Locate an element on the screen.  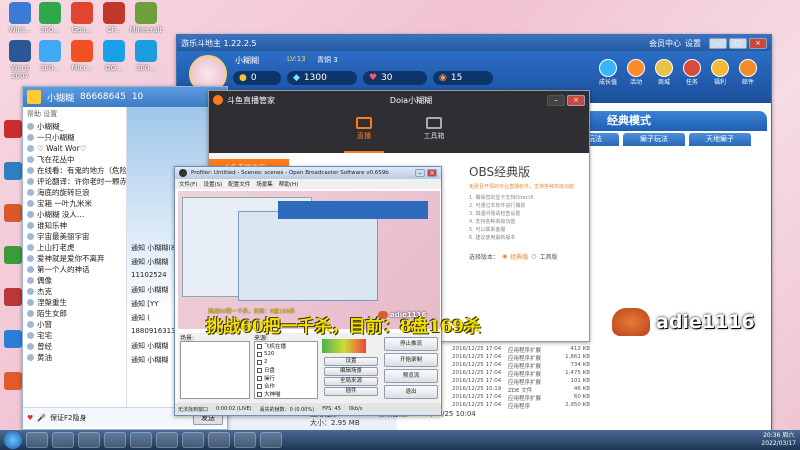
obs-button: 插件 is located at coordinates (351, 391).